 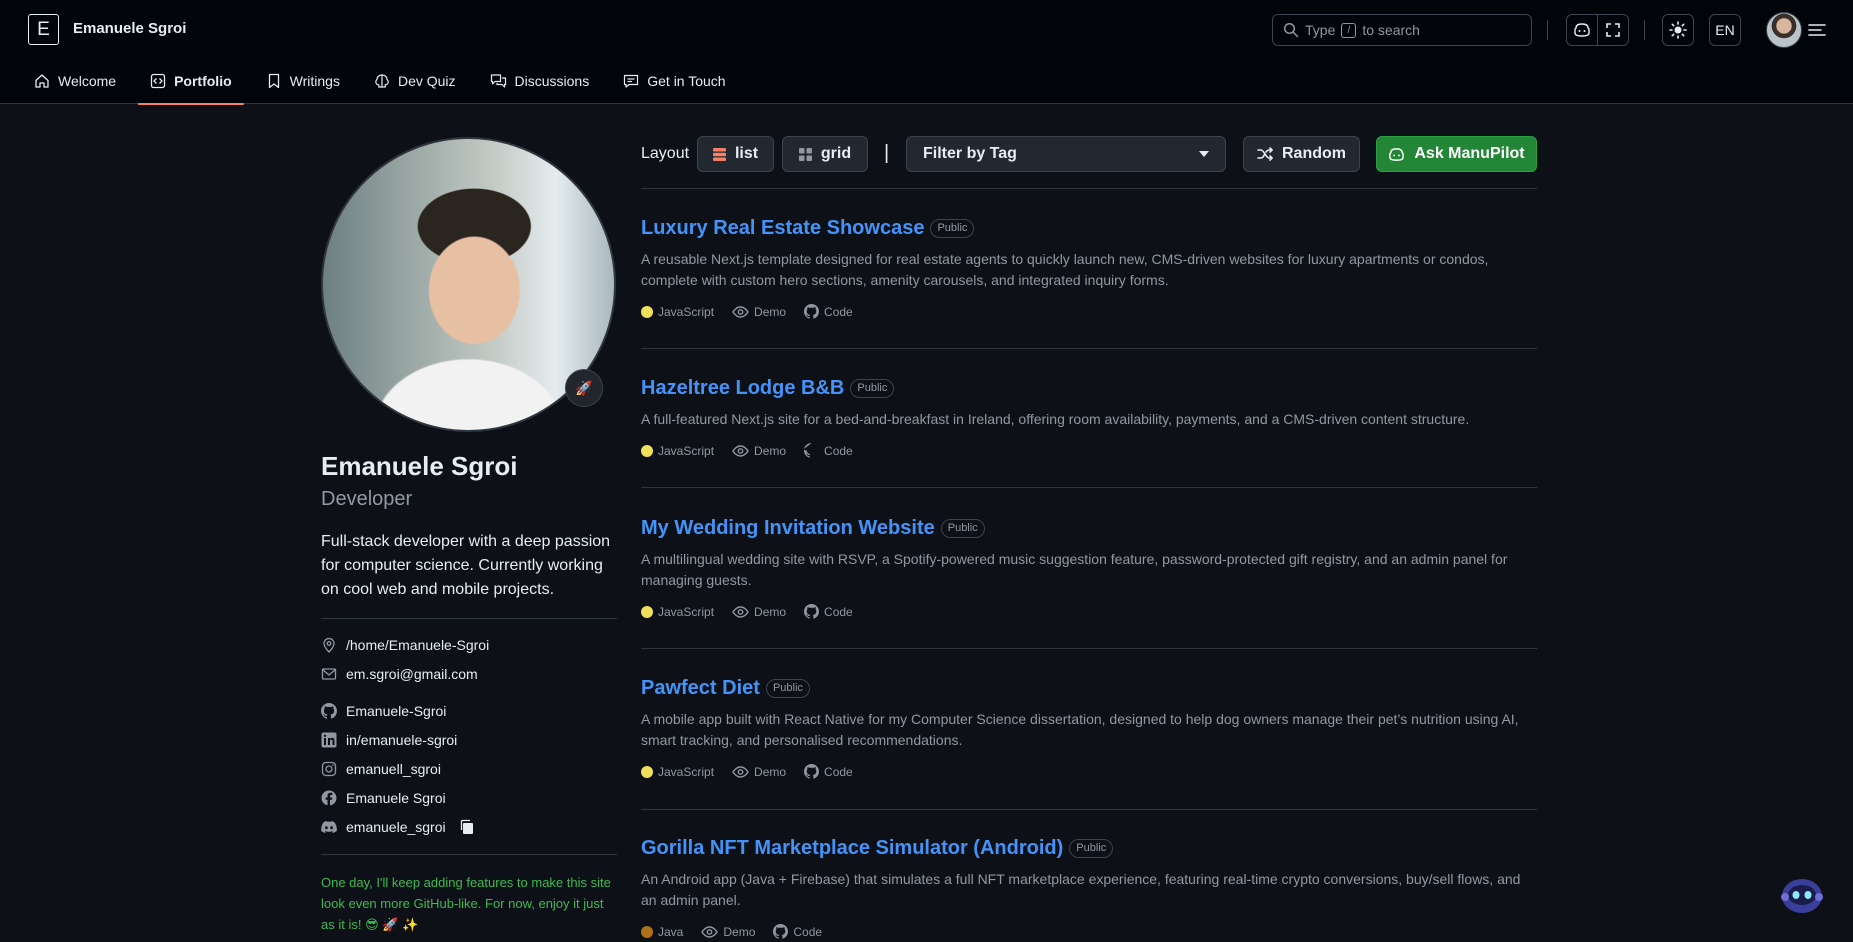 What do you see at coordinates (329, 674) in the screenshot?
I see `envelope-icon` at bounding box center [329, 674].